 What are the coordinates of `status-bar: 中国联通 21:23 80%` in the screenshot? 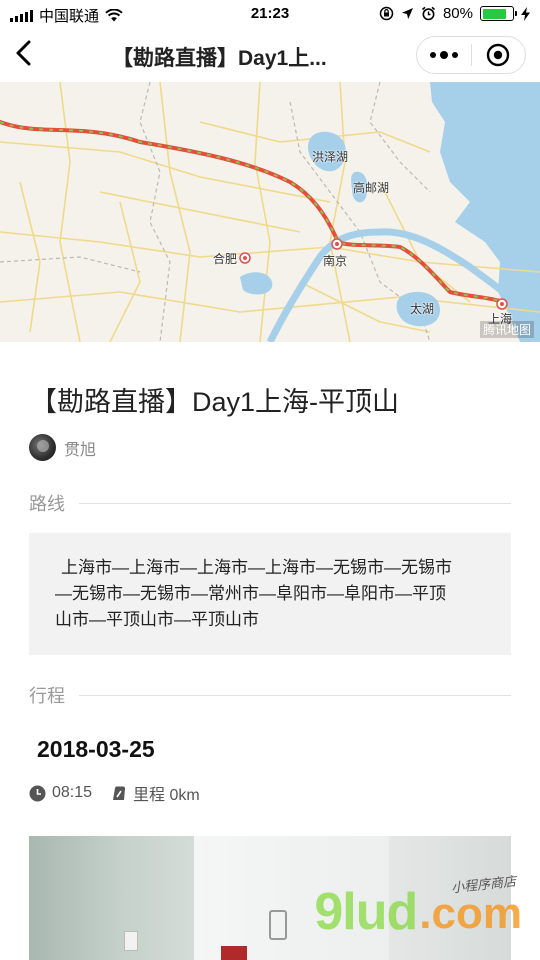 It's located at (270, 14).